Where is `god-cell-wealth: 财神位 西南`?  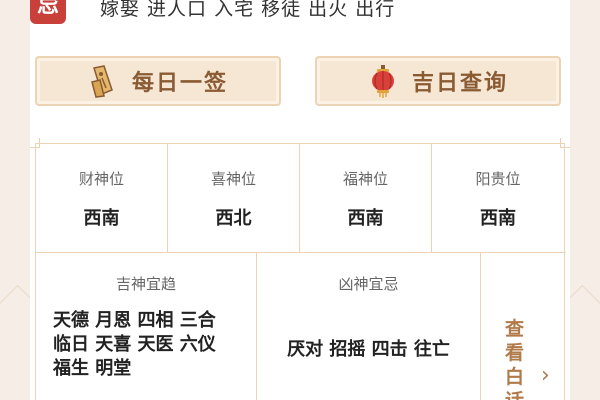
god-cell-wealth: 财神位 西南 is located at coordinates (102, 198).